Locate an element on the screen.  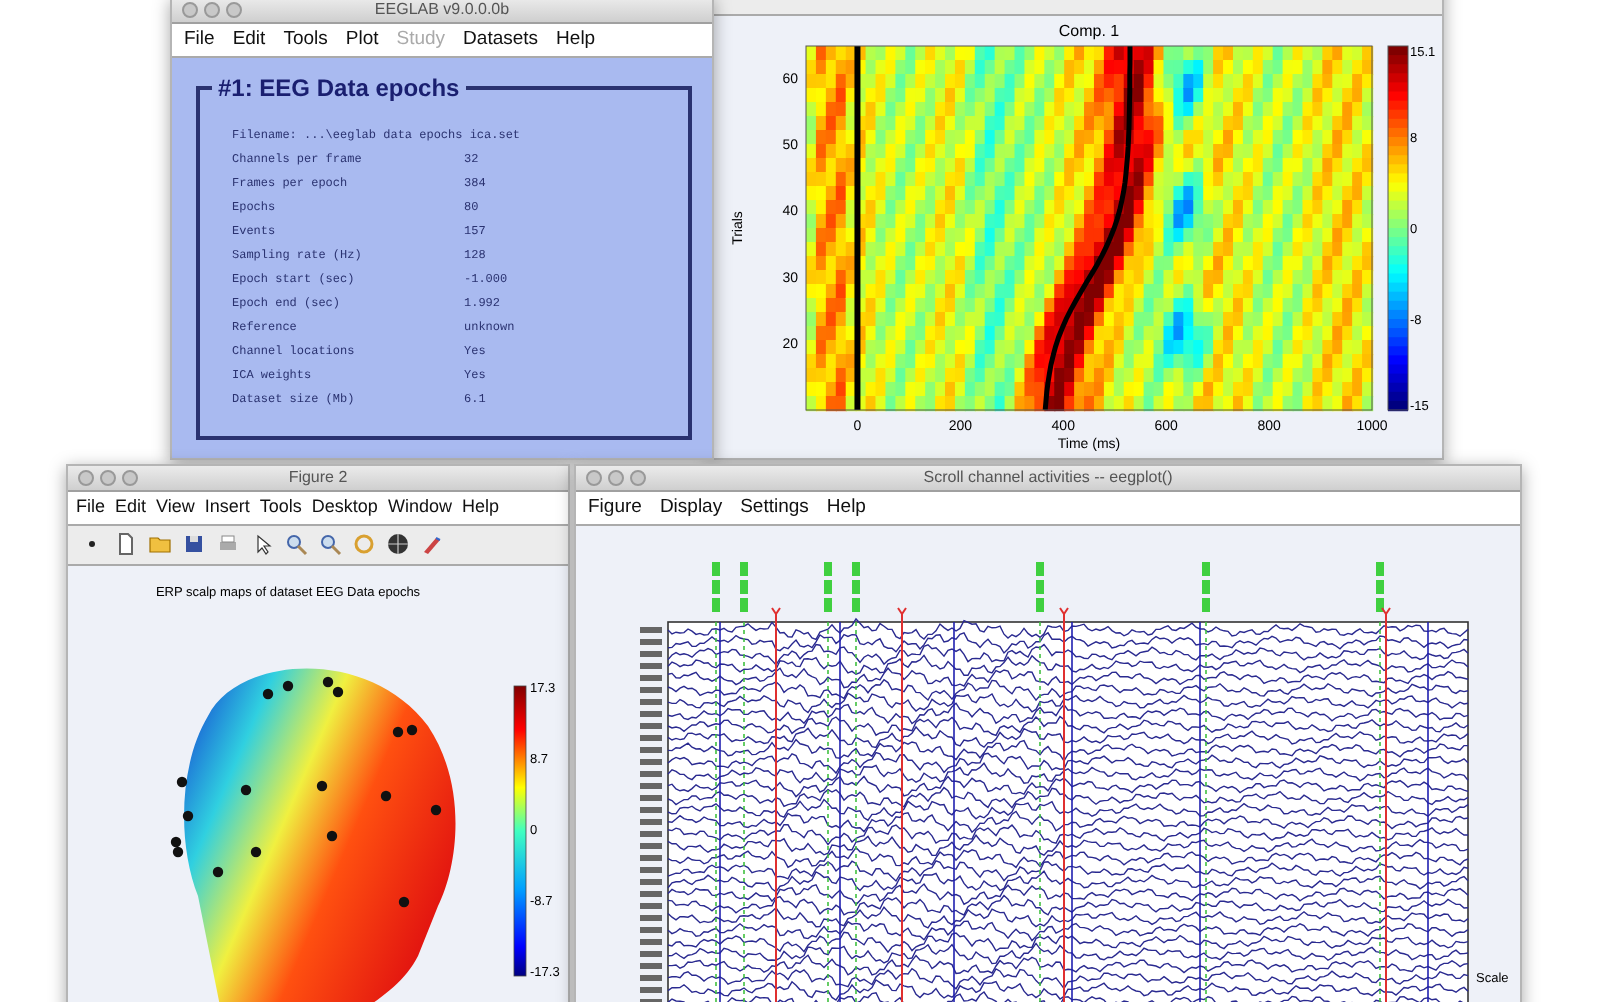
zoom-out-icon is located at coordinates (330, 544).